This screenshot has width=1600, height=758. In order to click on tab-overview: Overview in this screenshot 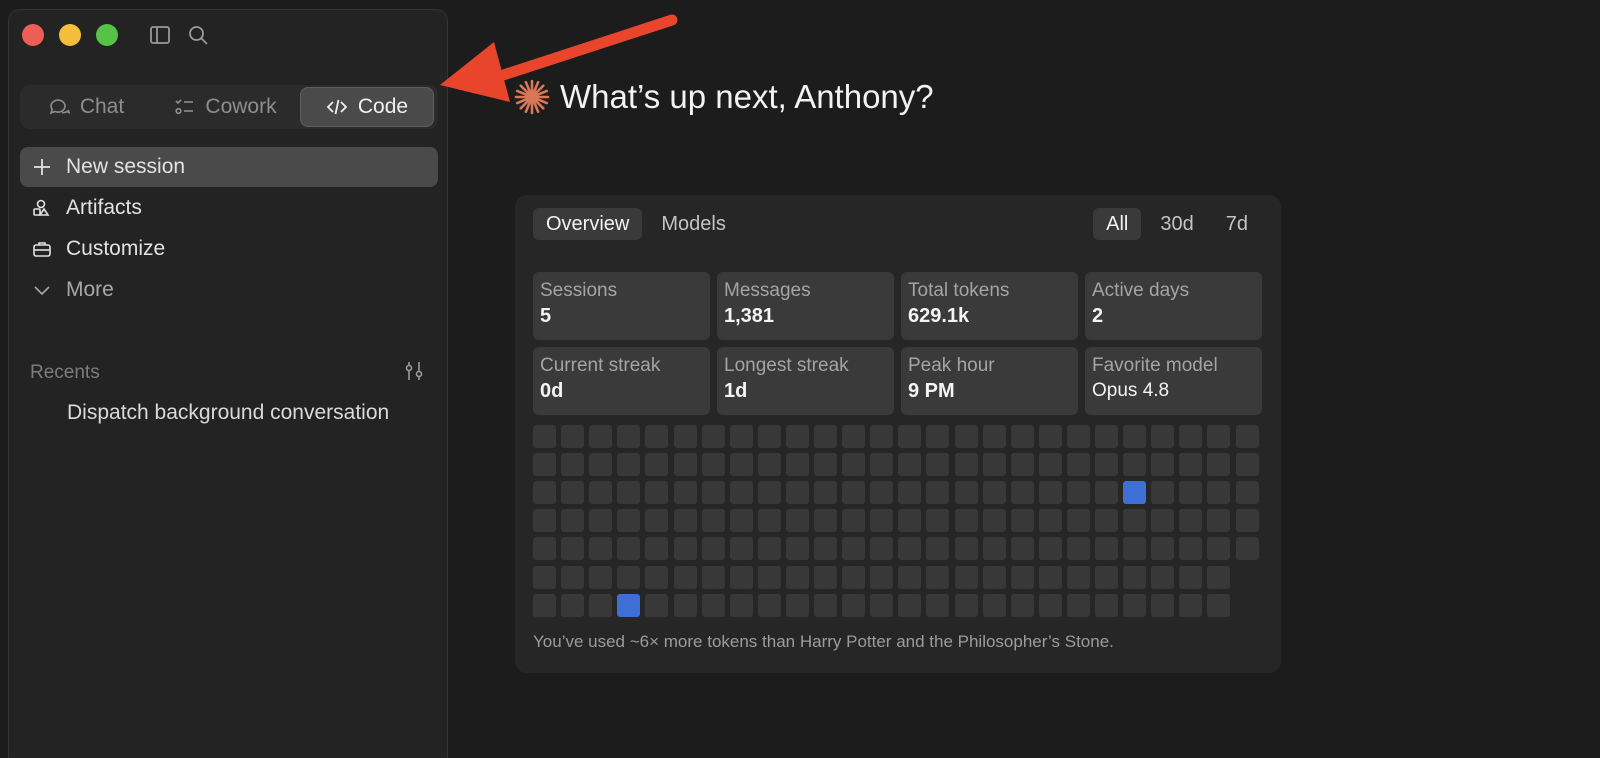, I will do `click(588, 224)`.